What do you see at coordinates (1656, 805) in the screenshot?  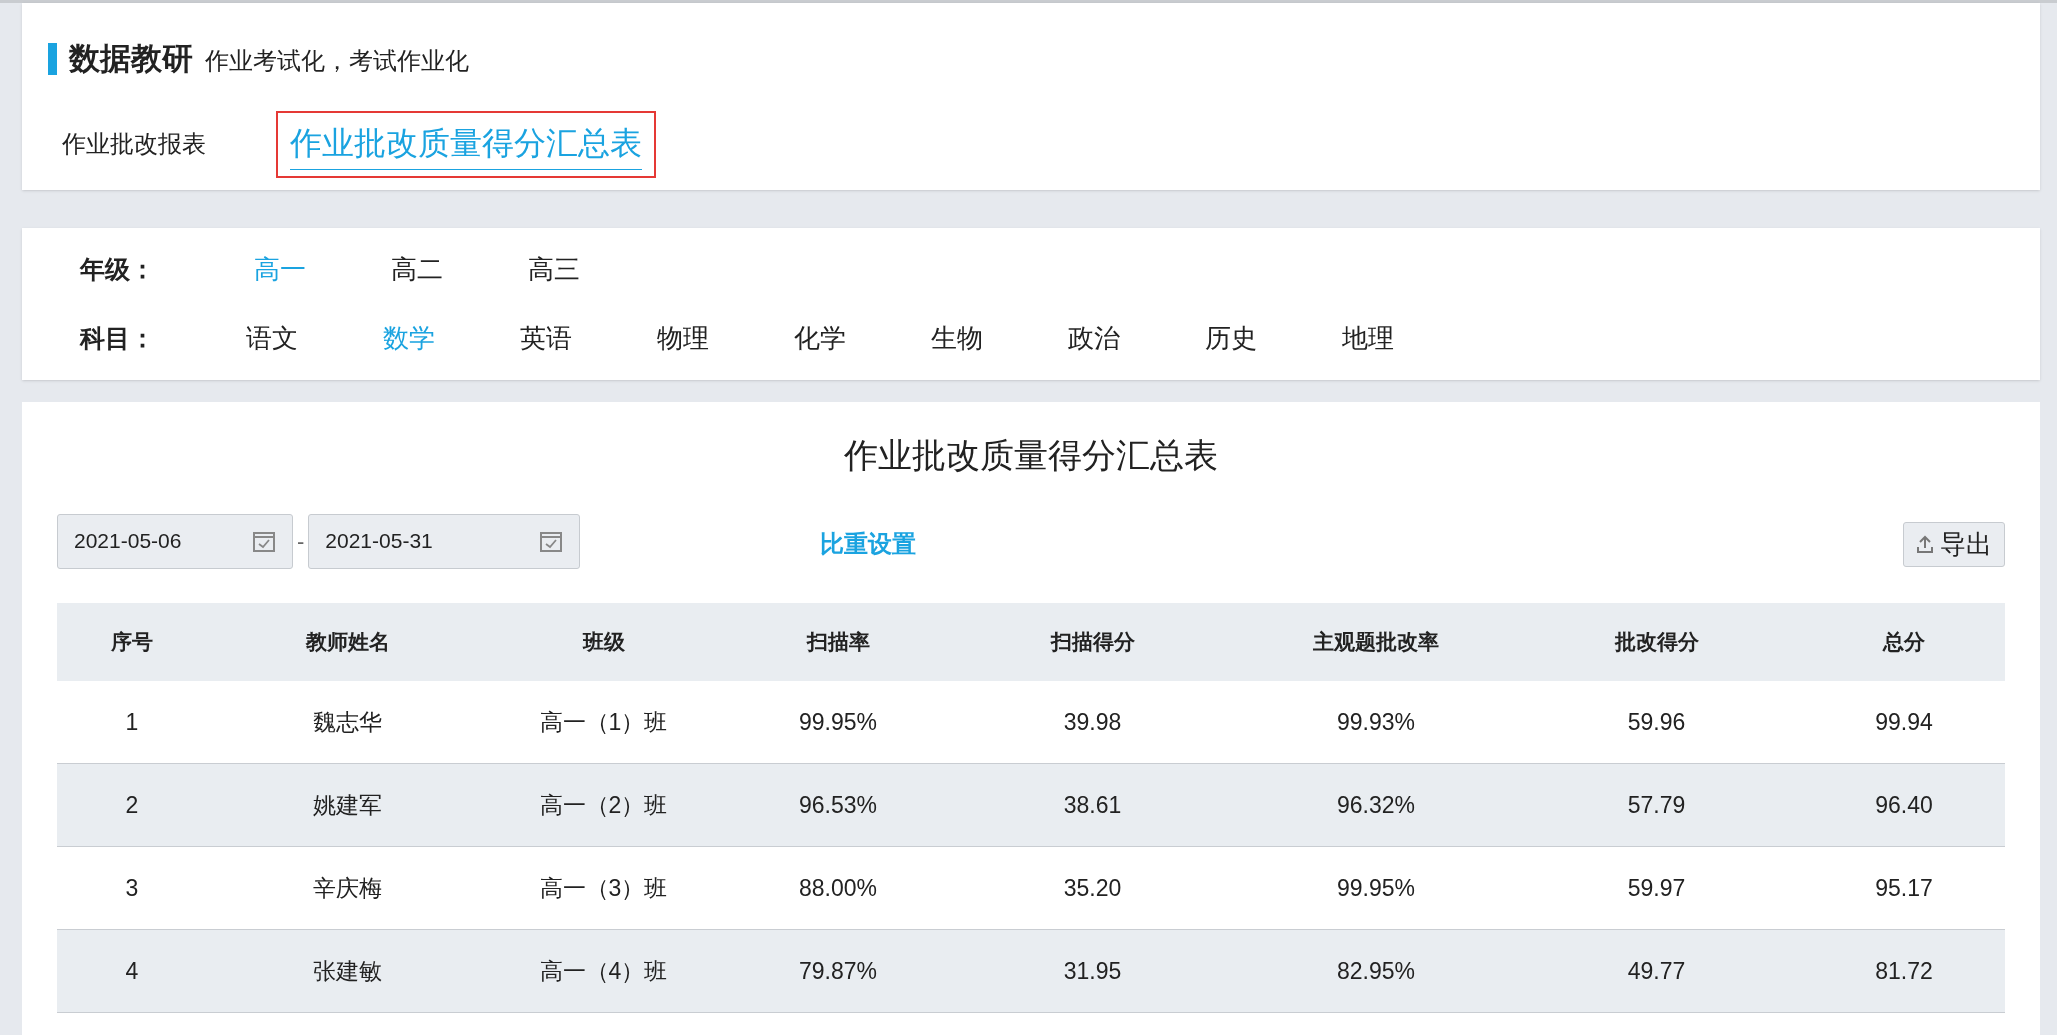 I see `table-cell-text: 57.79` at bounding box center [1656, 805].